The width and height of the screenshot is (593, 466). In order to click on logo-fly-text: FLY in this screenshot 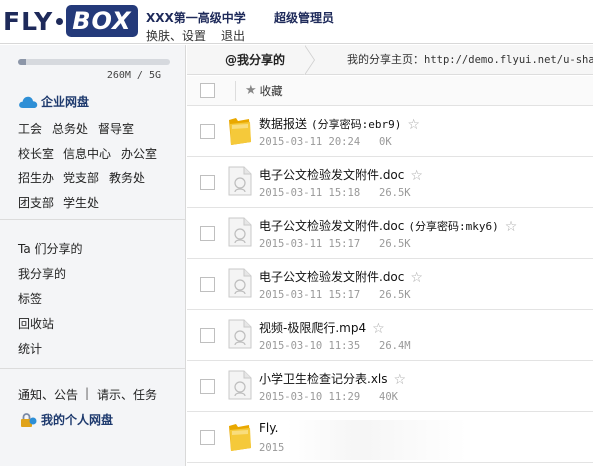, I will do `click(28, 21)`.